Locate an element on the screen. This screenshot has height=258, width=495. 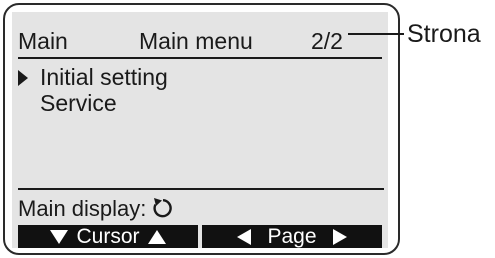
page-softkey-label: Page is located at coordinates (292, 236).